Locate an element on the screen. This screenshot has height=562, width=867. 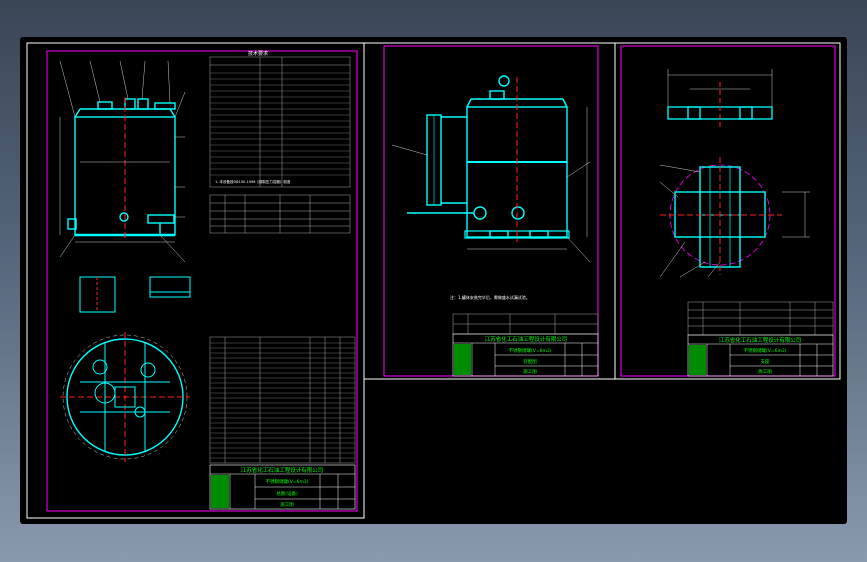
title-block-2-stage: 施工图 is located at coordinates (530, 371).